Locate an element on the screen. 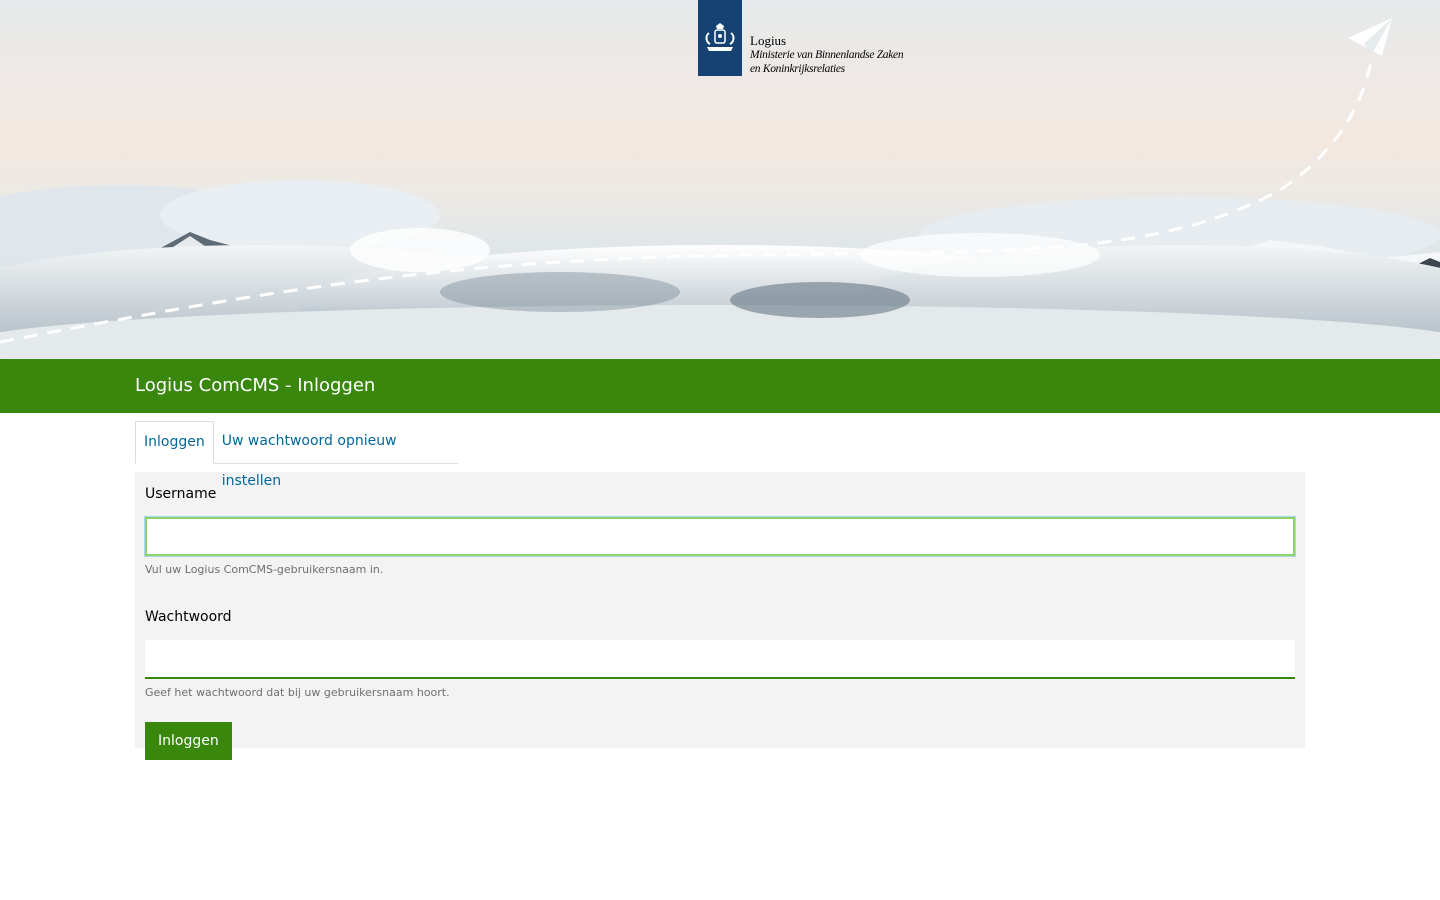  tab-reset-password: Uw wachtwoord opnieuw instellen is located at coordinates (336, 455).